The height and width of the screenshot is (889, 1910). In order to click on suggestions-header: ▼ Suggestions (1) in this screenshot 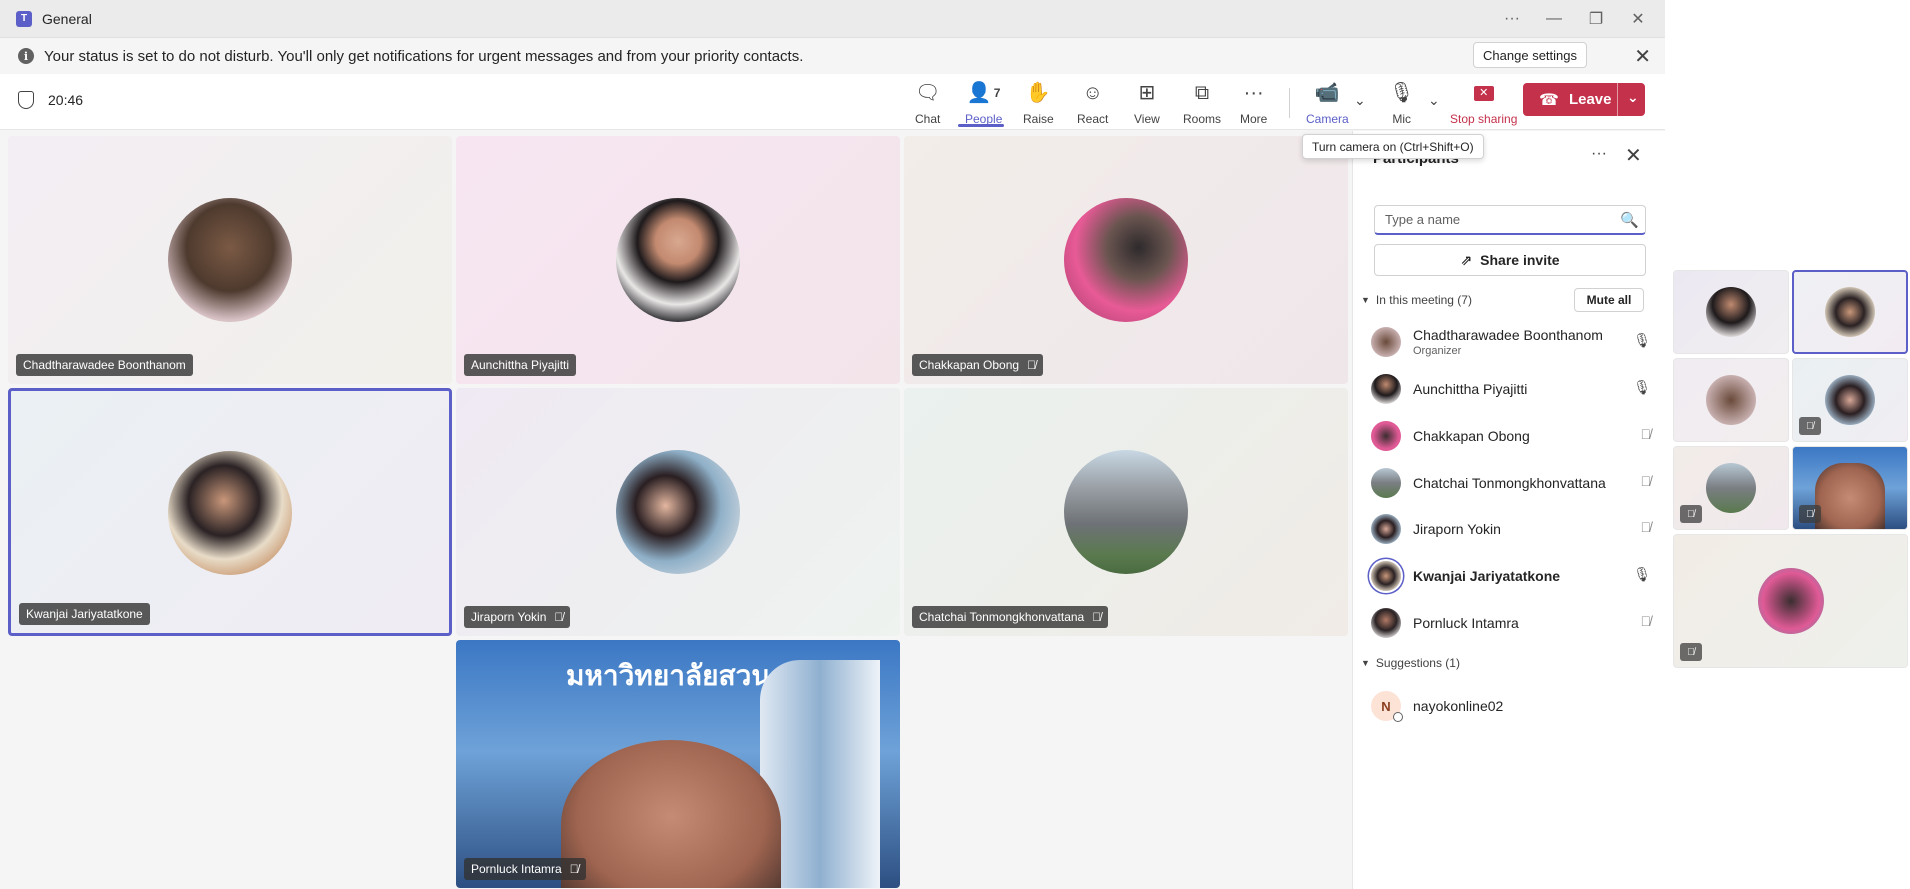, I will do `click(1410, 663)`.